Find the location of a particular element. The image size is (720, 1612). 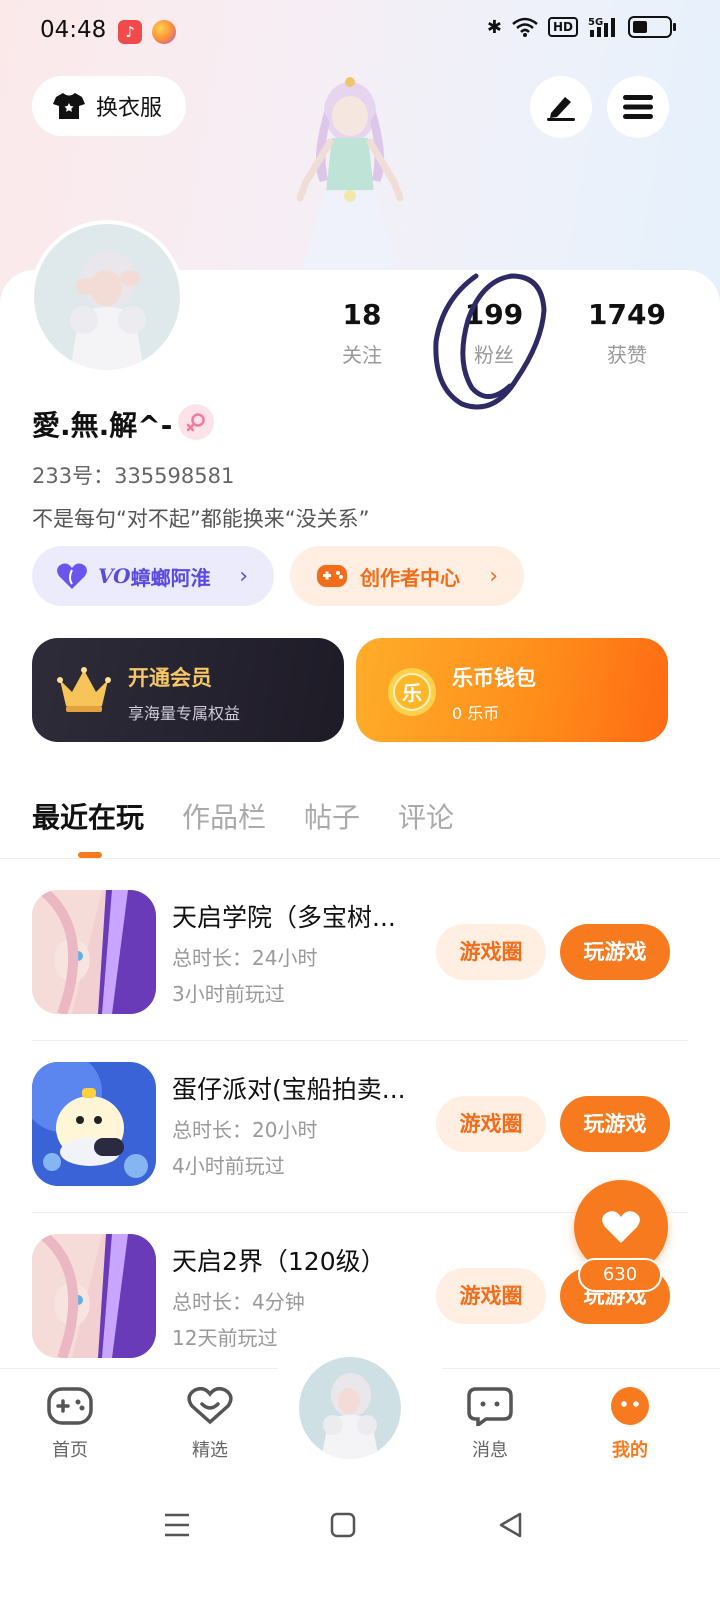

like-count-badge: 630 is located at coordinates (620, 1275).